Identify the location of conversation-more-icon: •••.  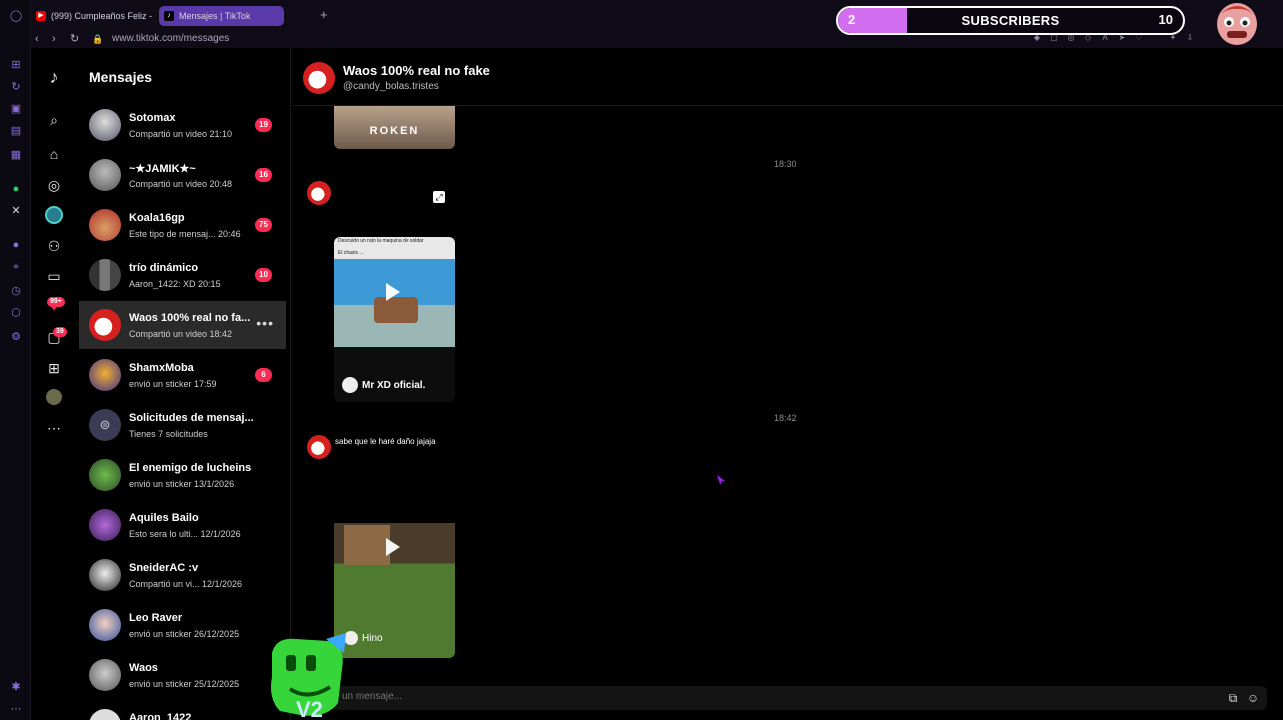
(265, 323).